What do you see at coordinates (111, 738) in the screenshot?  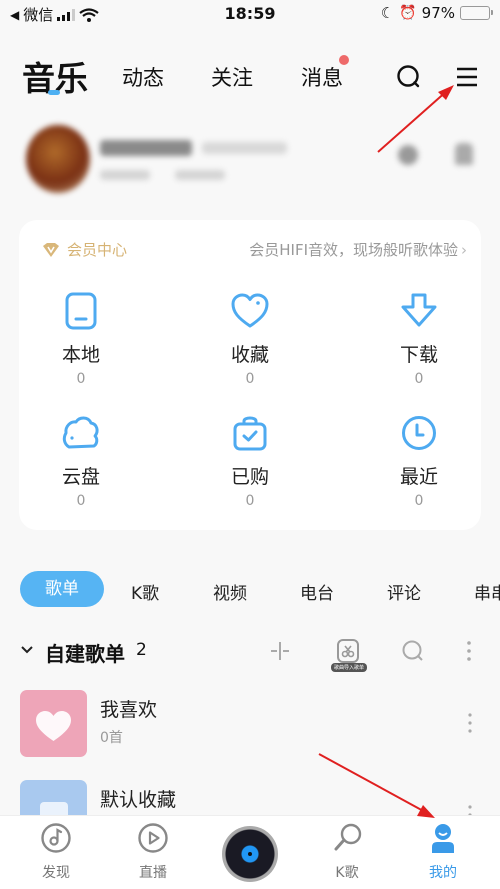 I see `playlist-song-count: 0首` at bounding box center [111, 738].